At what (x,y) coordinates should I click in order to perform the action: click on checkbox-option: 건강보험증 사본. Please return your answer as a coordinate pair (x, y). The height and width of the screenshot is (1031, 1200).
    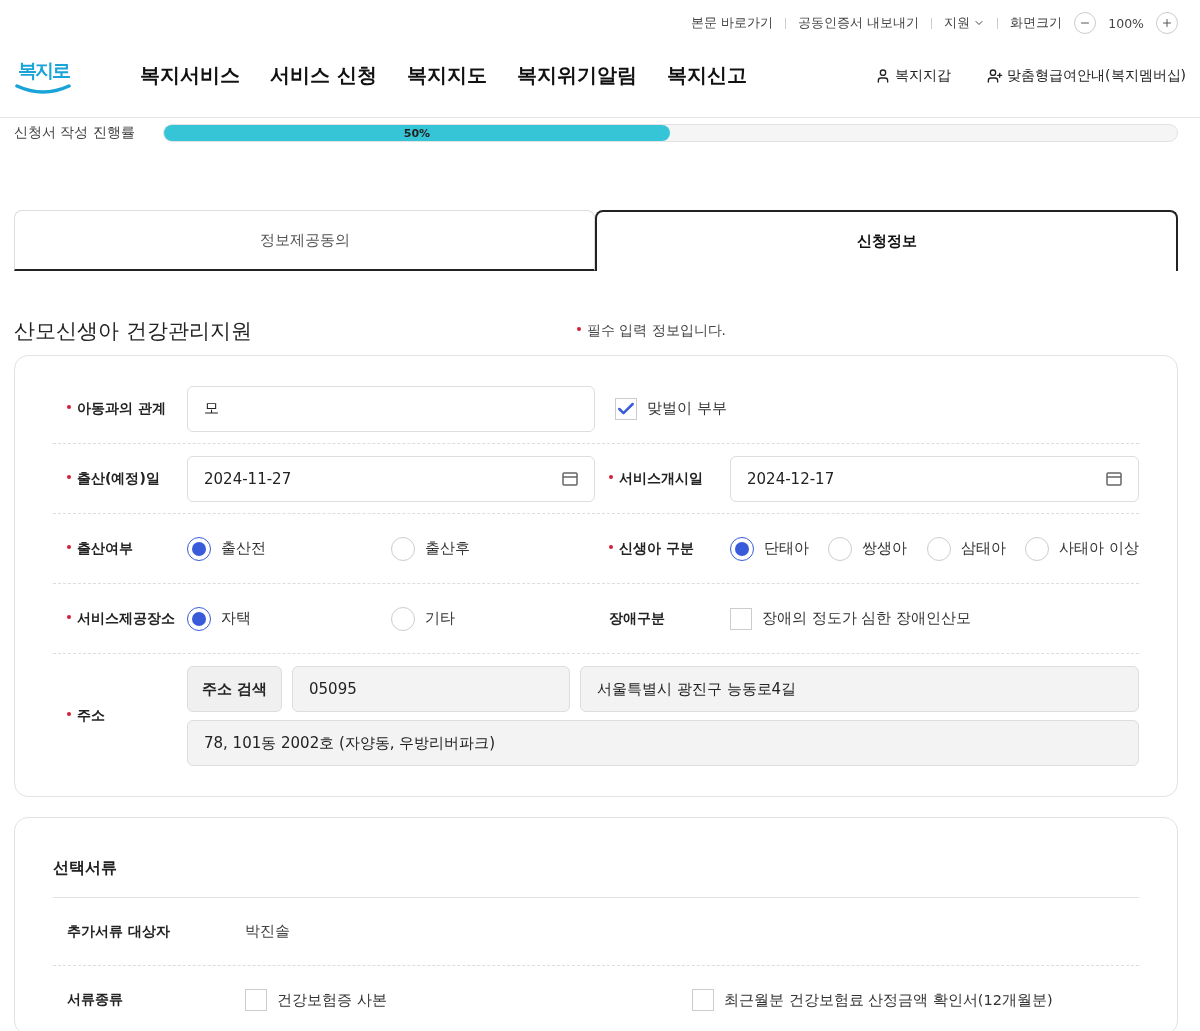
    Looking at the image, I should click on (468, 1000).